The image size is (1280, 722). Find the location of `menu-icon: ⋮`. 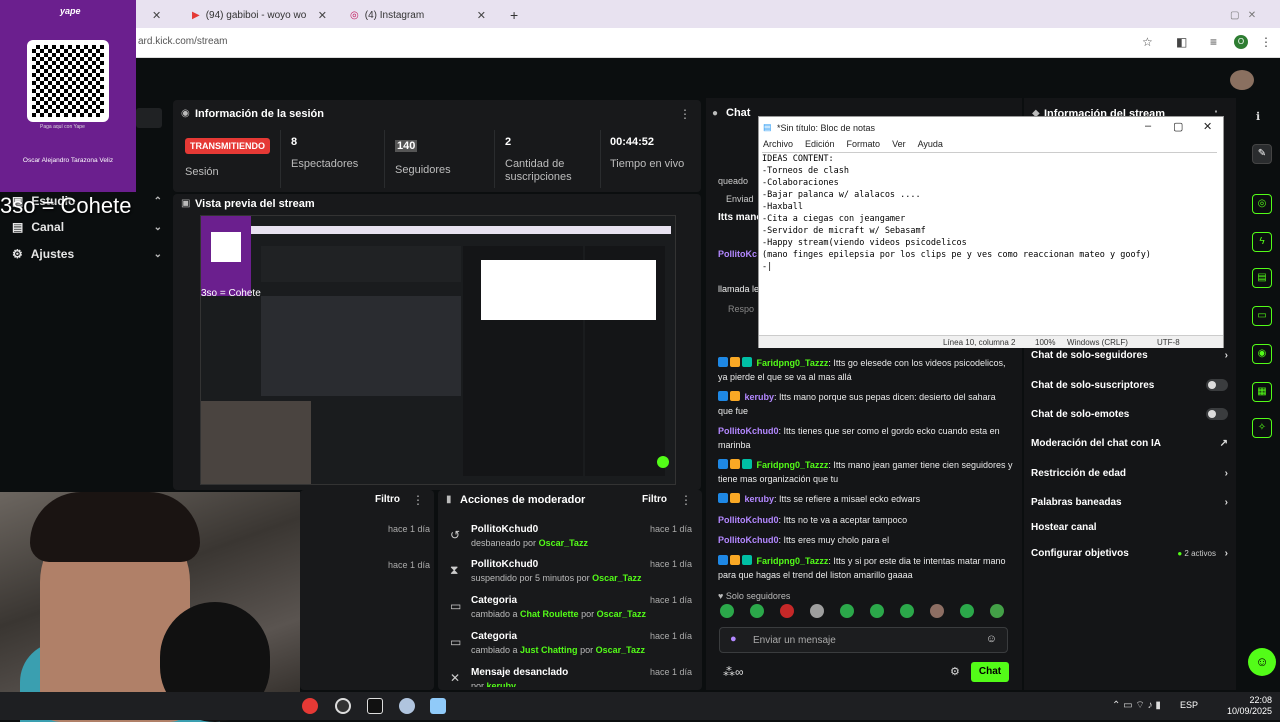

menu-icon: ⋮ is located at coordinates (1266, 42).